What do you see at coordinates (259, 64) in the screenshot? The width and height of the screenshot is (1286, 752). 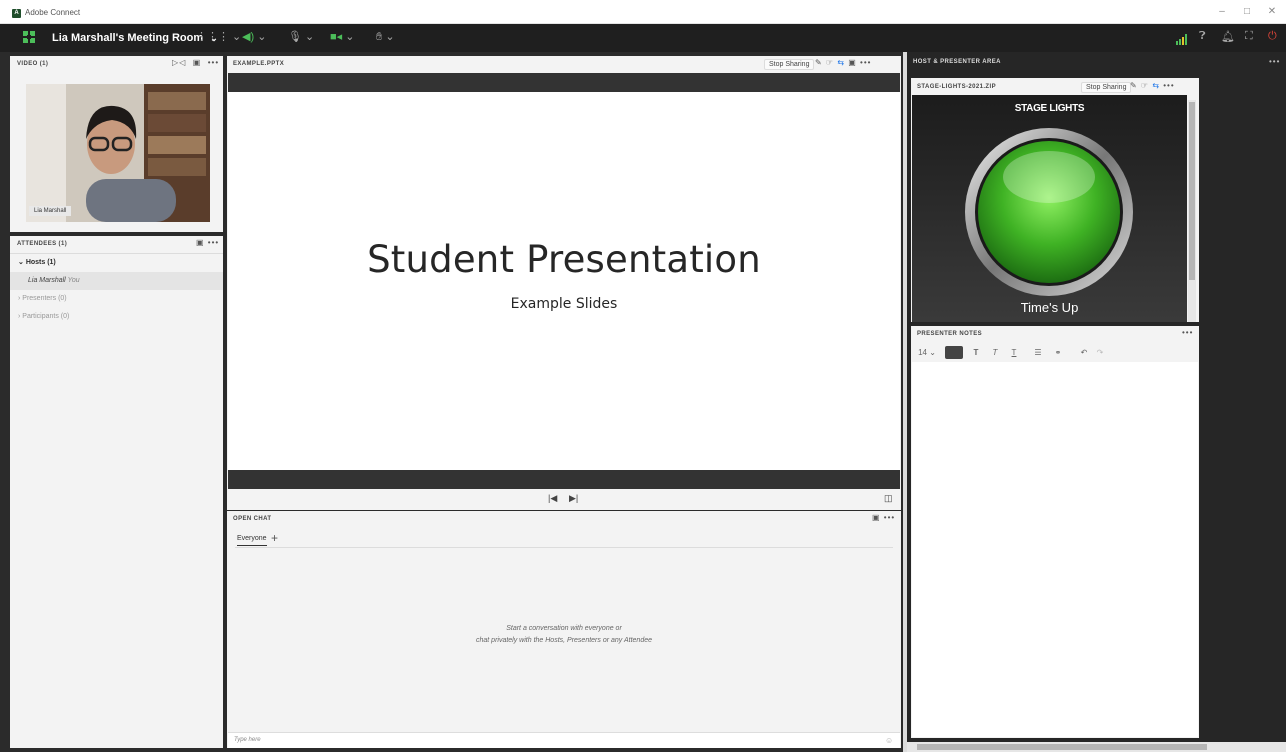 I see `share-pod-header: EXAMPLE.PPTX` at bounding box center [259, 64].